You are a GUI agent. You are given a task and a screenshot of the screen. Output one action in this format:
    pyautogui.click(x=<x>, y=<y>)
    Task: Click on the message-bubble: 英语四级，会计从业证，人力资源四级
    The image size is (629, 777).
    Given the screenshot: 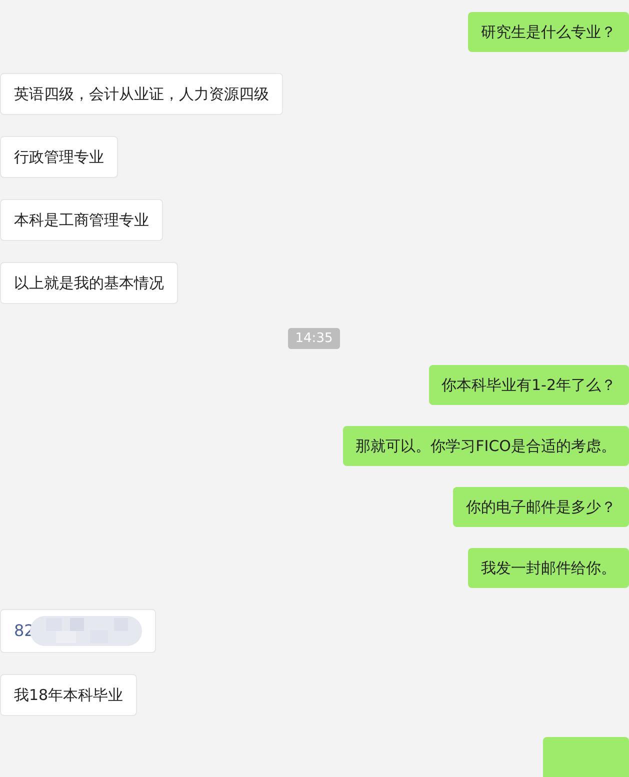 What is the action you would take?
    pyautogui.click(x=141, y=94)
    